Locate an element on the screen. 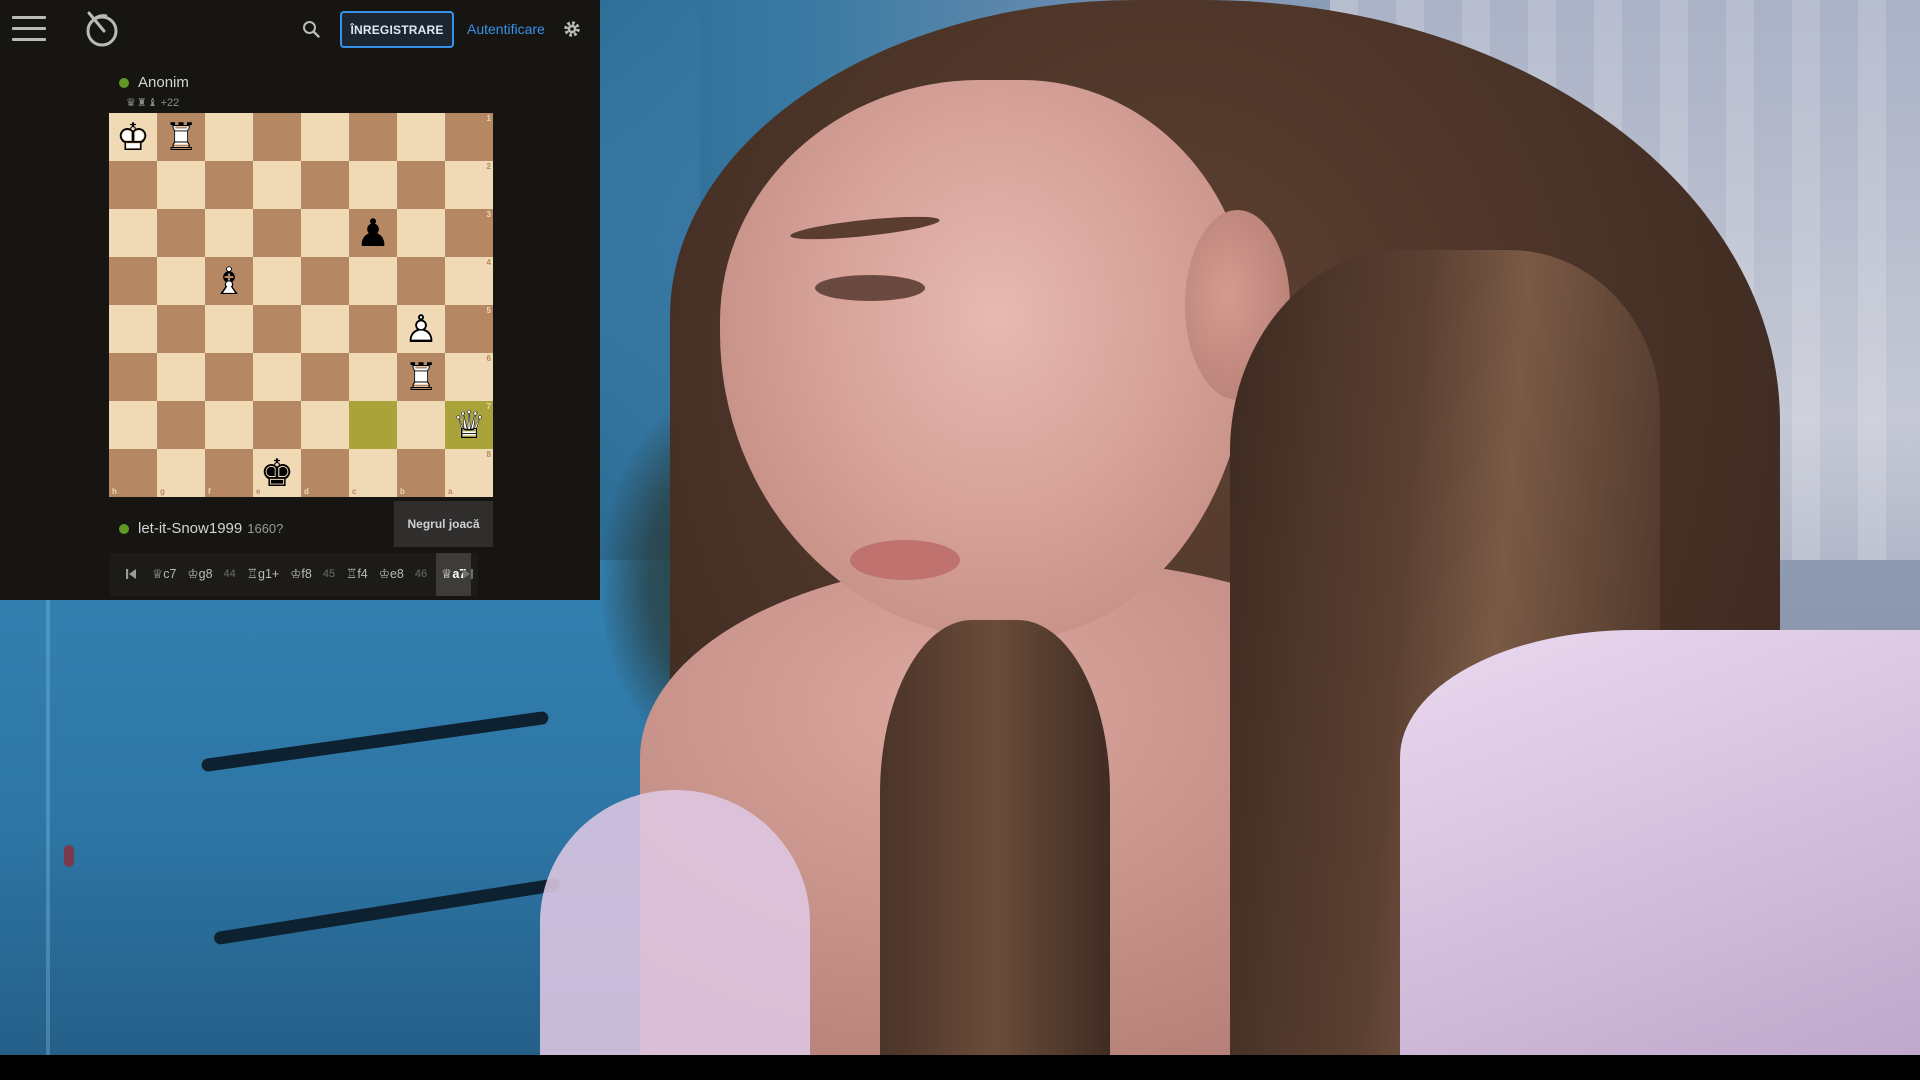  square-c1 is located at coordinates (373, 137).